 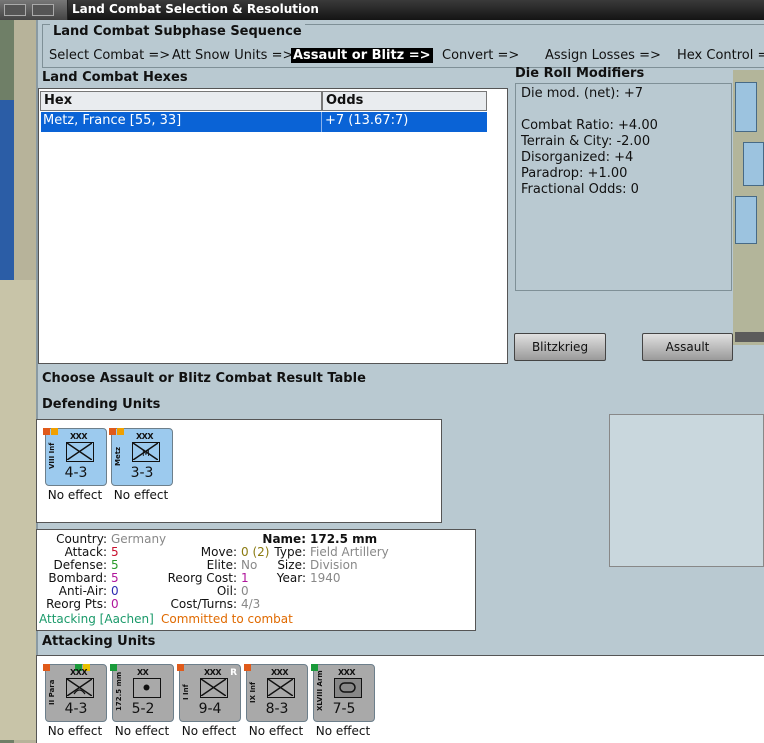 I want to click on defense-label: Defense:, so click(x=80, y=565).